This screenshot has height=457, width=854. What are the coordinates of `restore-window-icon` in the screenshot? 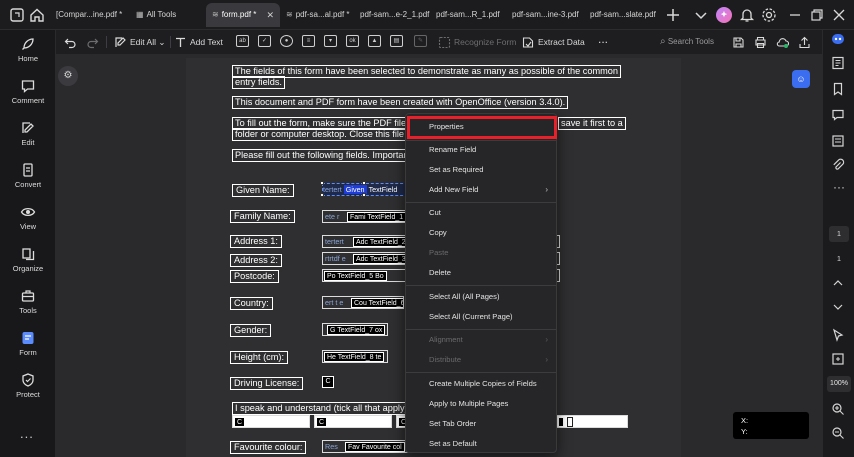 It's located at (817, 15).